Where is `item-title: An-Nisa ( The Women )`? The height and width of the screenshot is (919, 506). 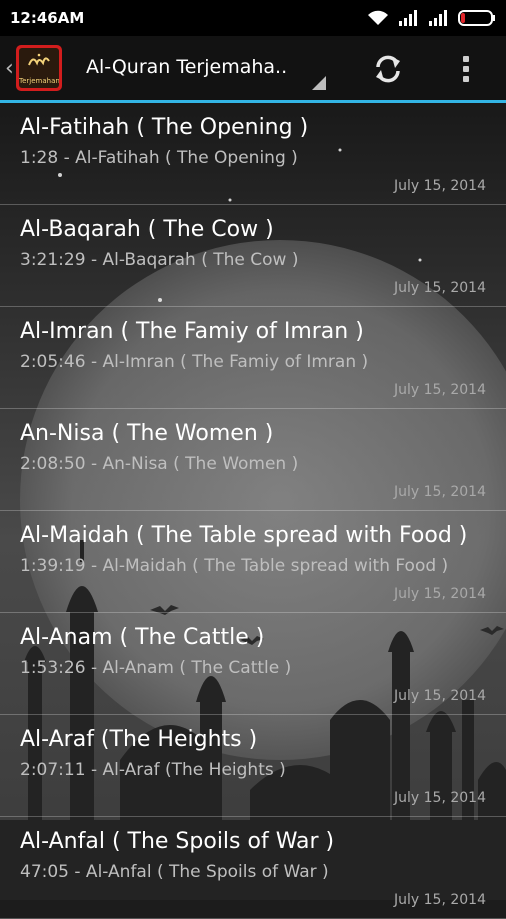 item-title: An-Nisa ( The Women ) is located at coordinates (147, 433).